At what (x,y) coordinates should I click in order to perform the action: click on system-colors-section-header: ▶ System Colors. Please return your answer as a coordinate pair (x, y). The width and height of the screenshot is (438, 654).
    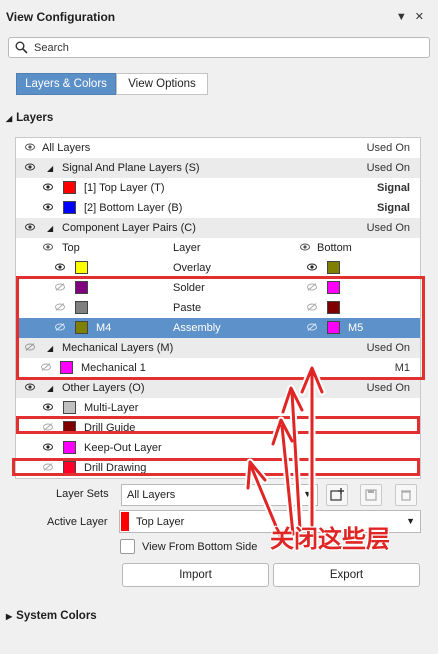
    Looking at the image, I should click on (51, 616).